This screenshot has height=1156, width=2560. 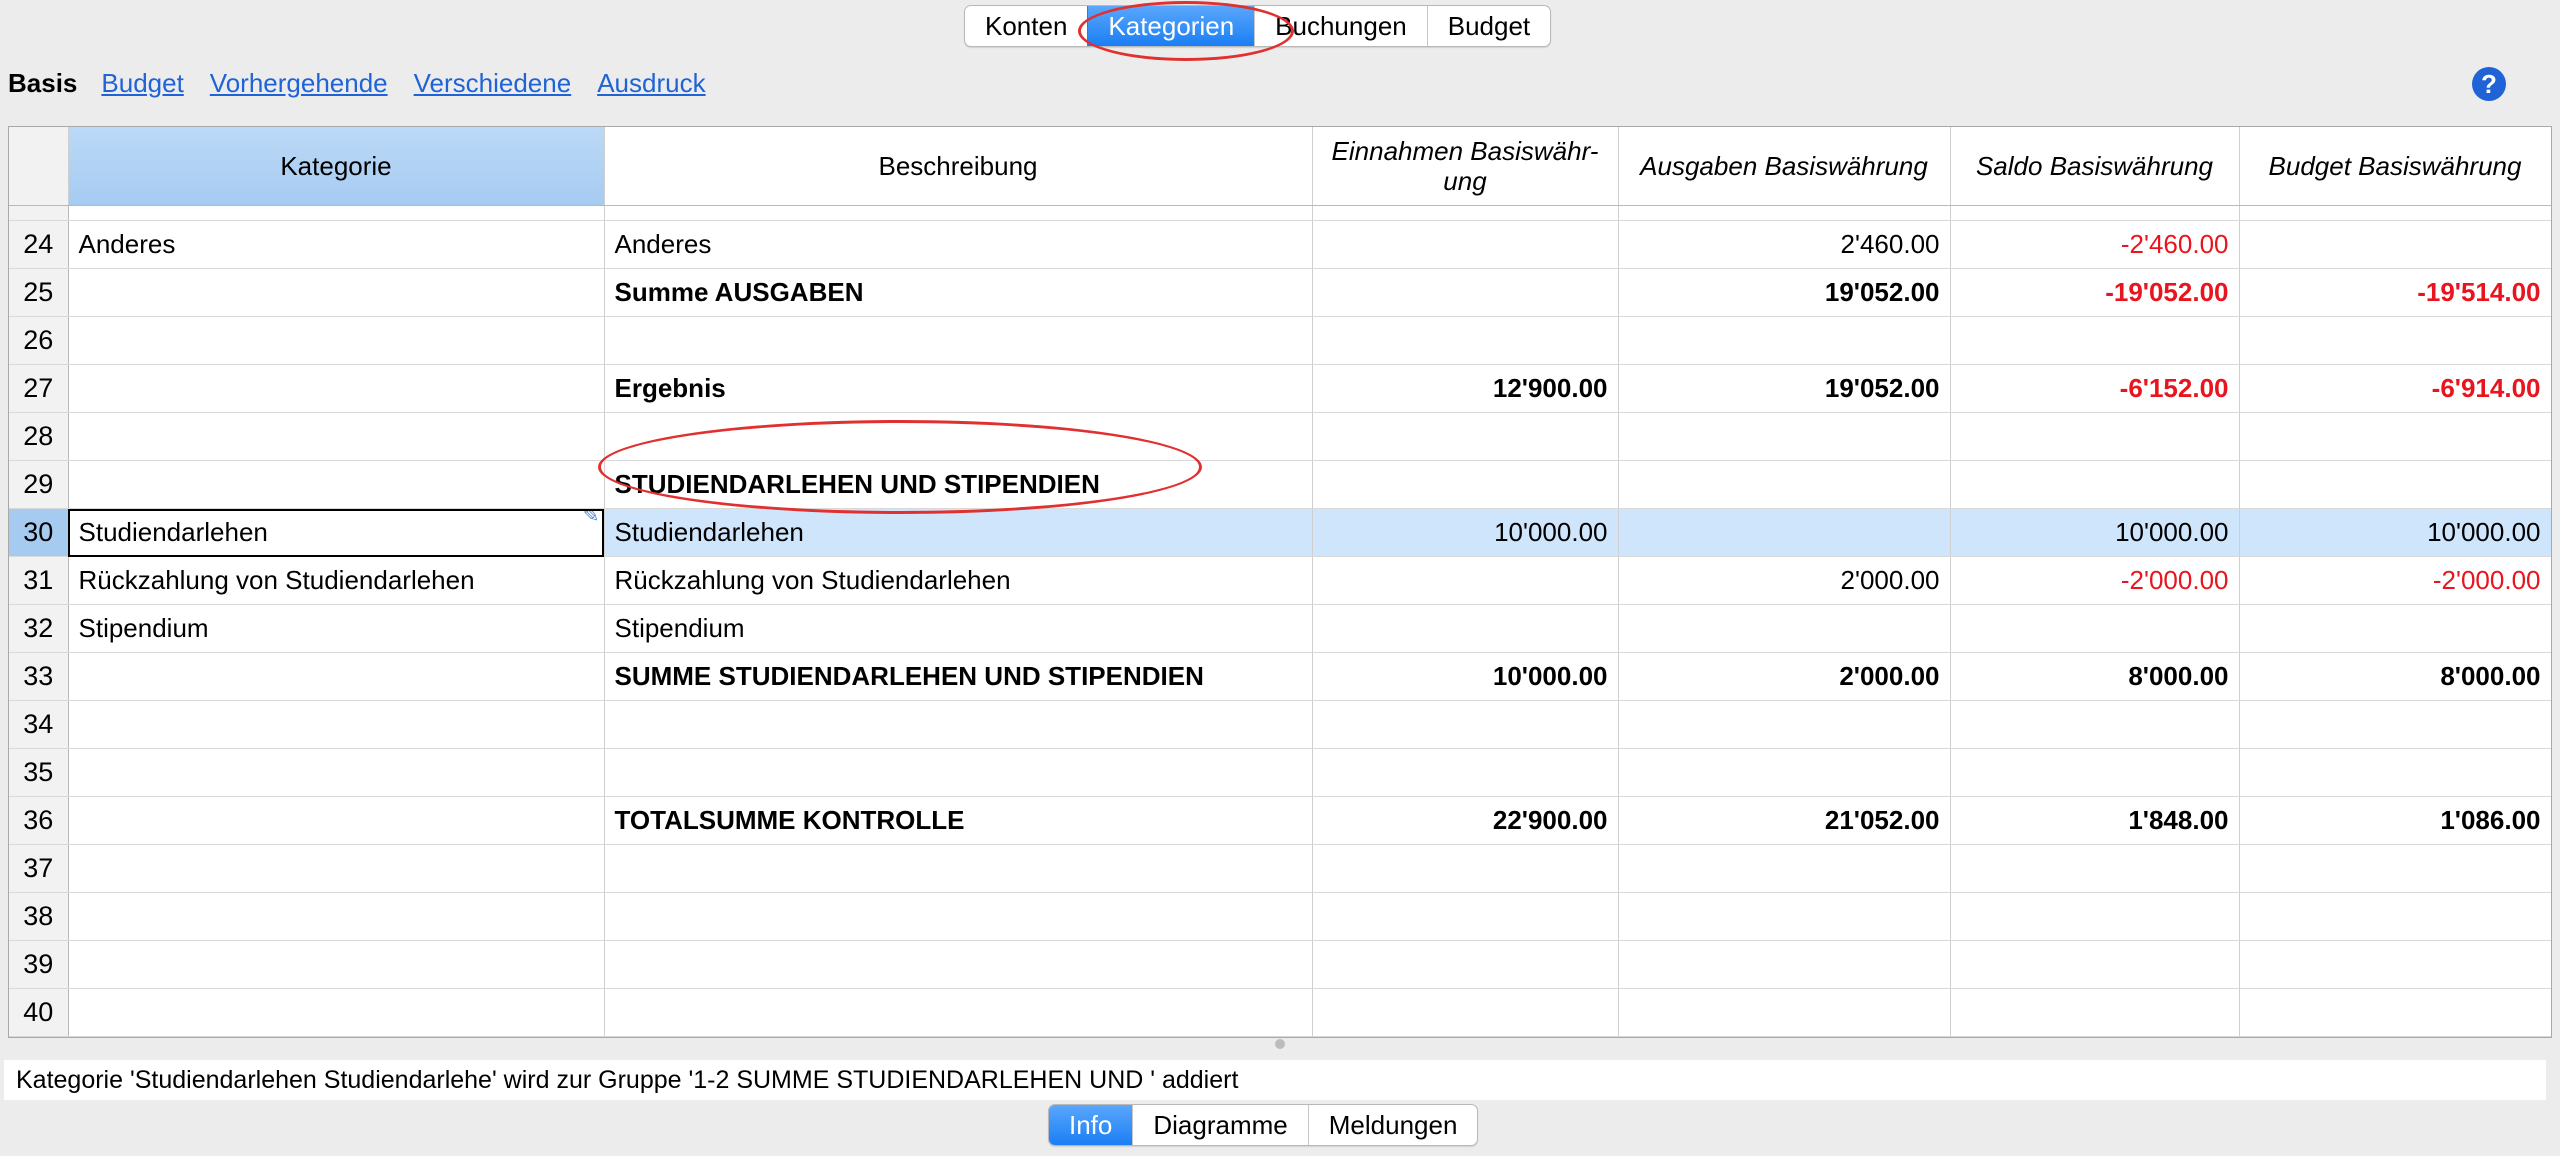 What do you see at coordinates (1784, 166) in the screenshot?
I see `column-header-ausgaben: Ausgaben Basiswährung` at bounding box center [1784, 166].